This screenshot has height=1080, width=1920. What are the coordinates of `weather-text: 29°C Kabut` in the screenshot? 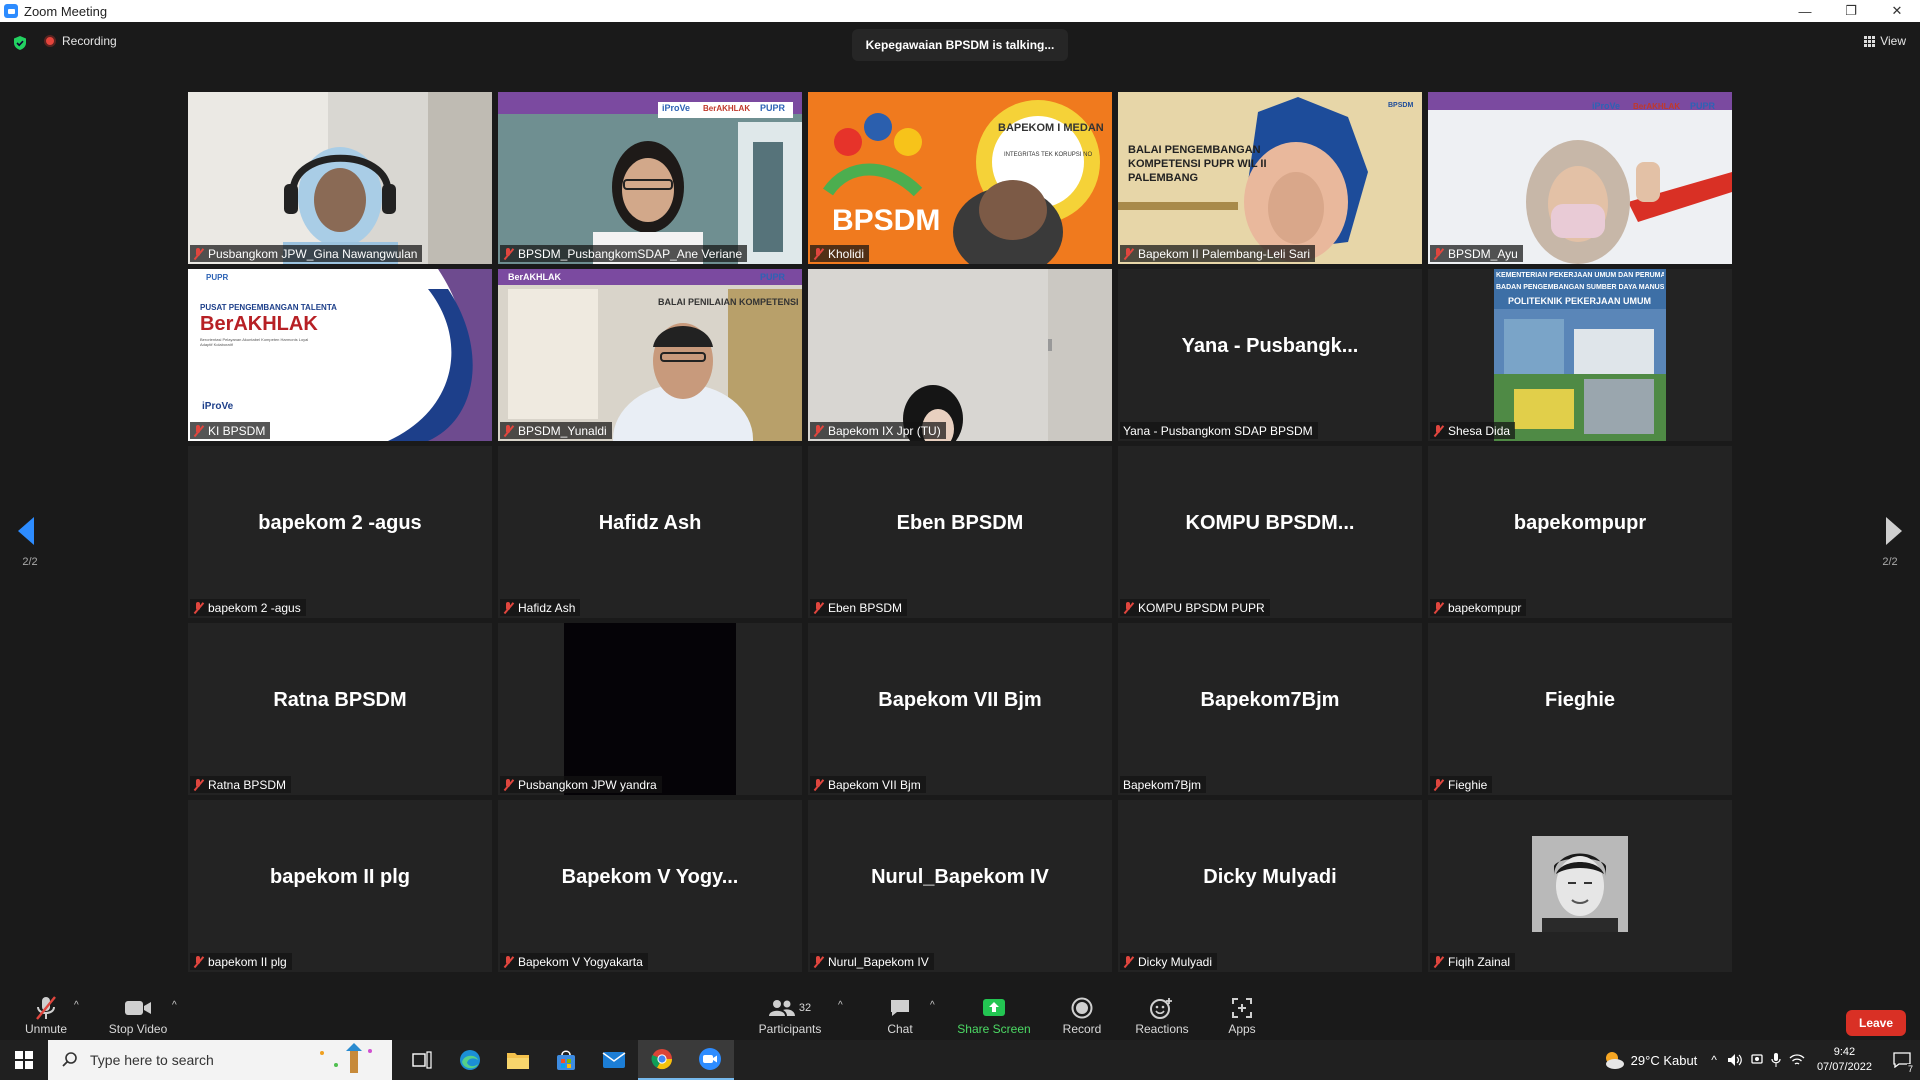 It's located at (1664, 1060).